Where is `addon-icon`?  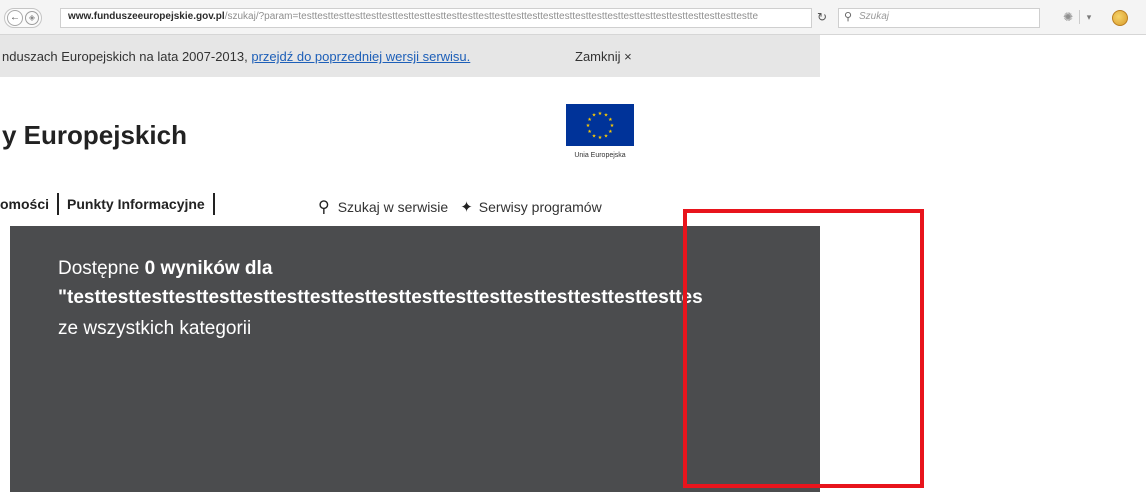
addon-icon is located at coordinates (1120, 18).